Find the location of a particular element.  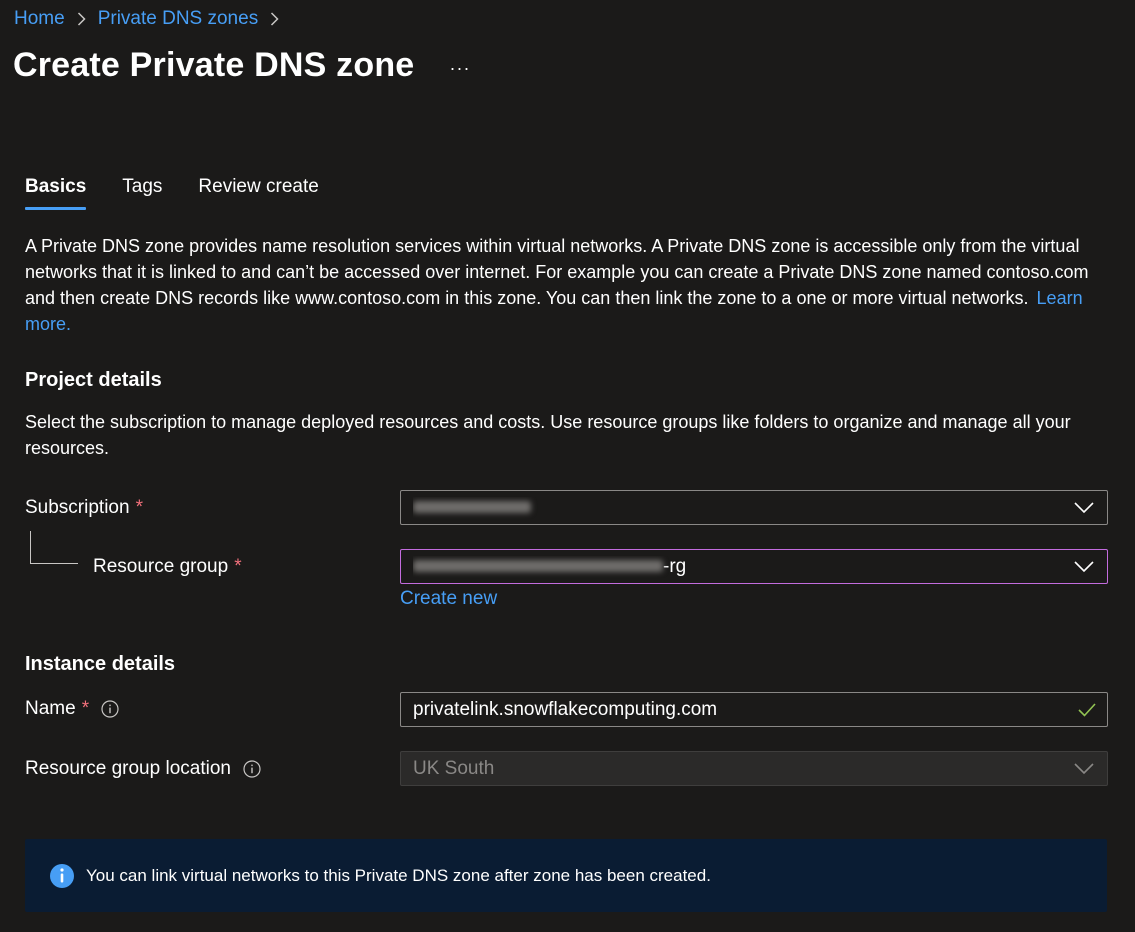

tab-review-create: Review create is located at coordinates (258, 191).